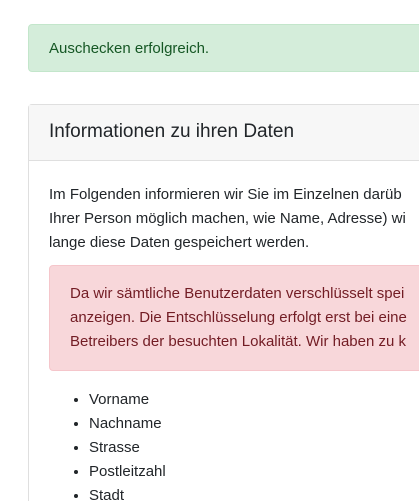 This screenshot has height=501, width=419. I want to click on list-item: Postleitzahl, so click(254, 472).